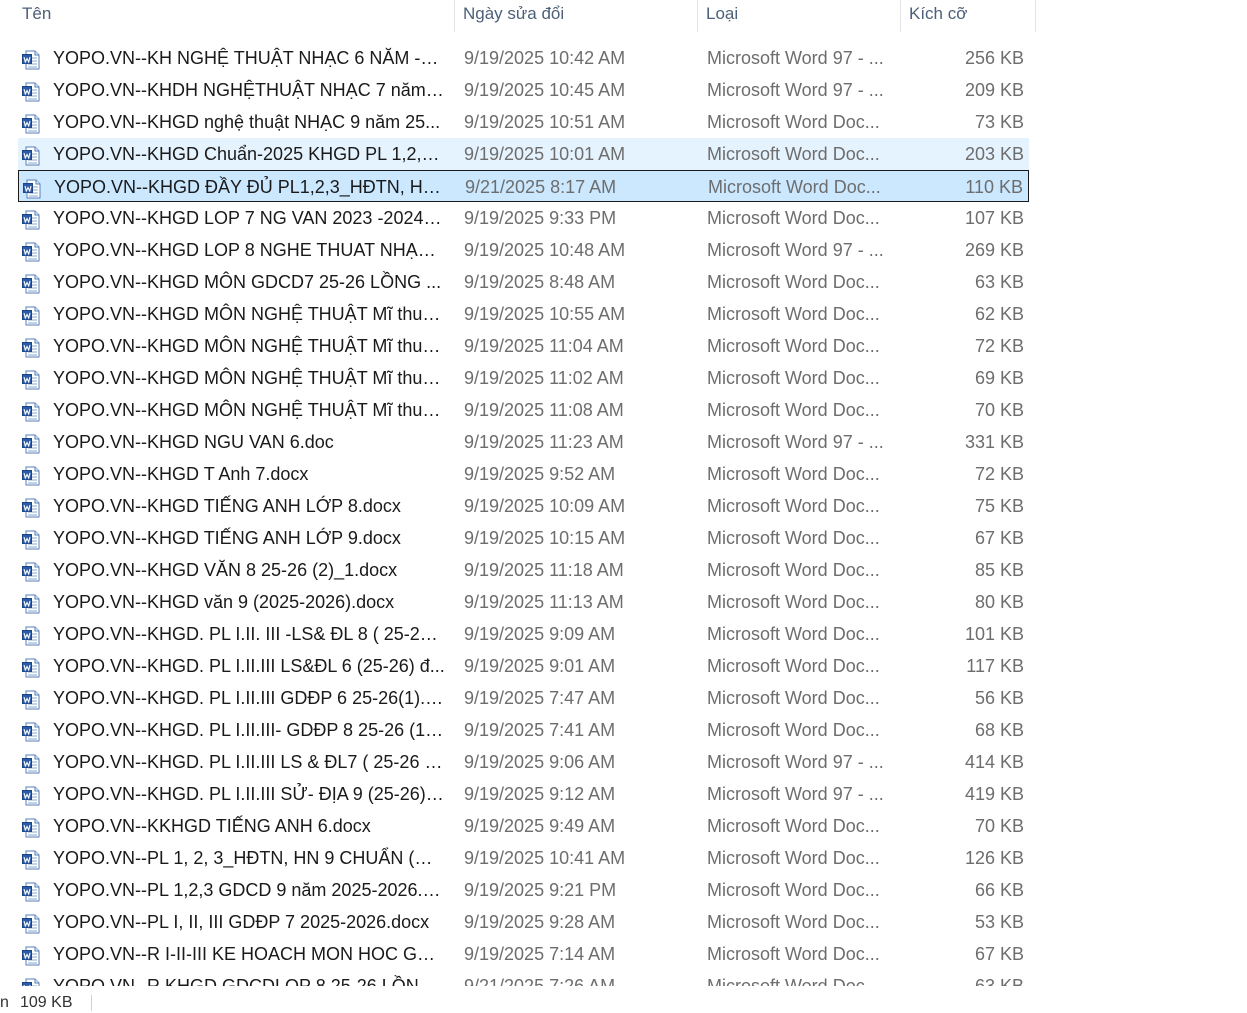 The image size is (1247, 1013). I want to click on file-size: 101 KB, so click(994, 634).